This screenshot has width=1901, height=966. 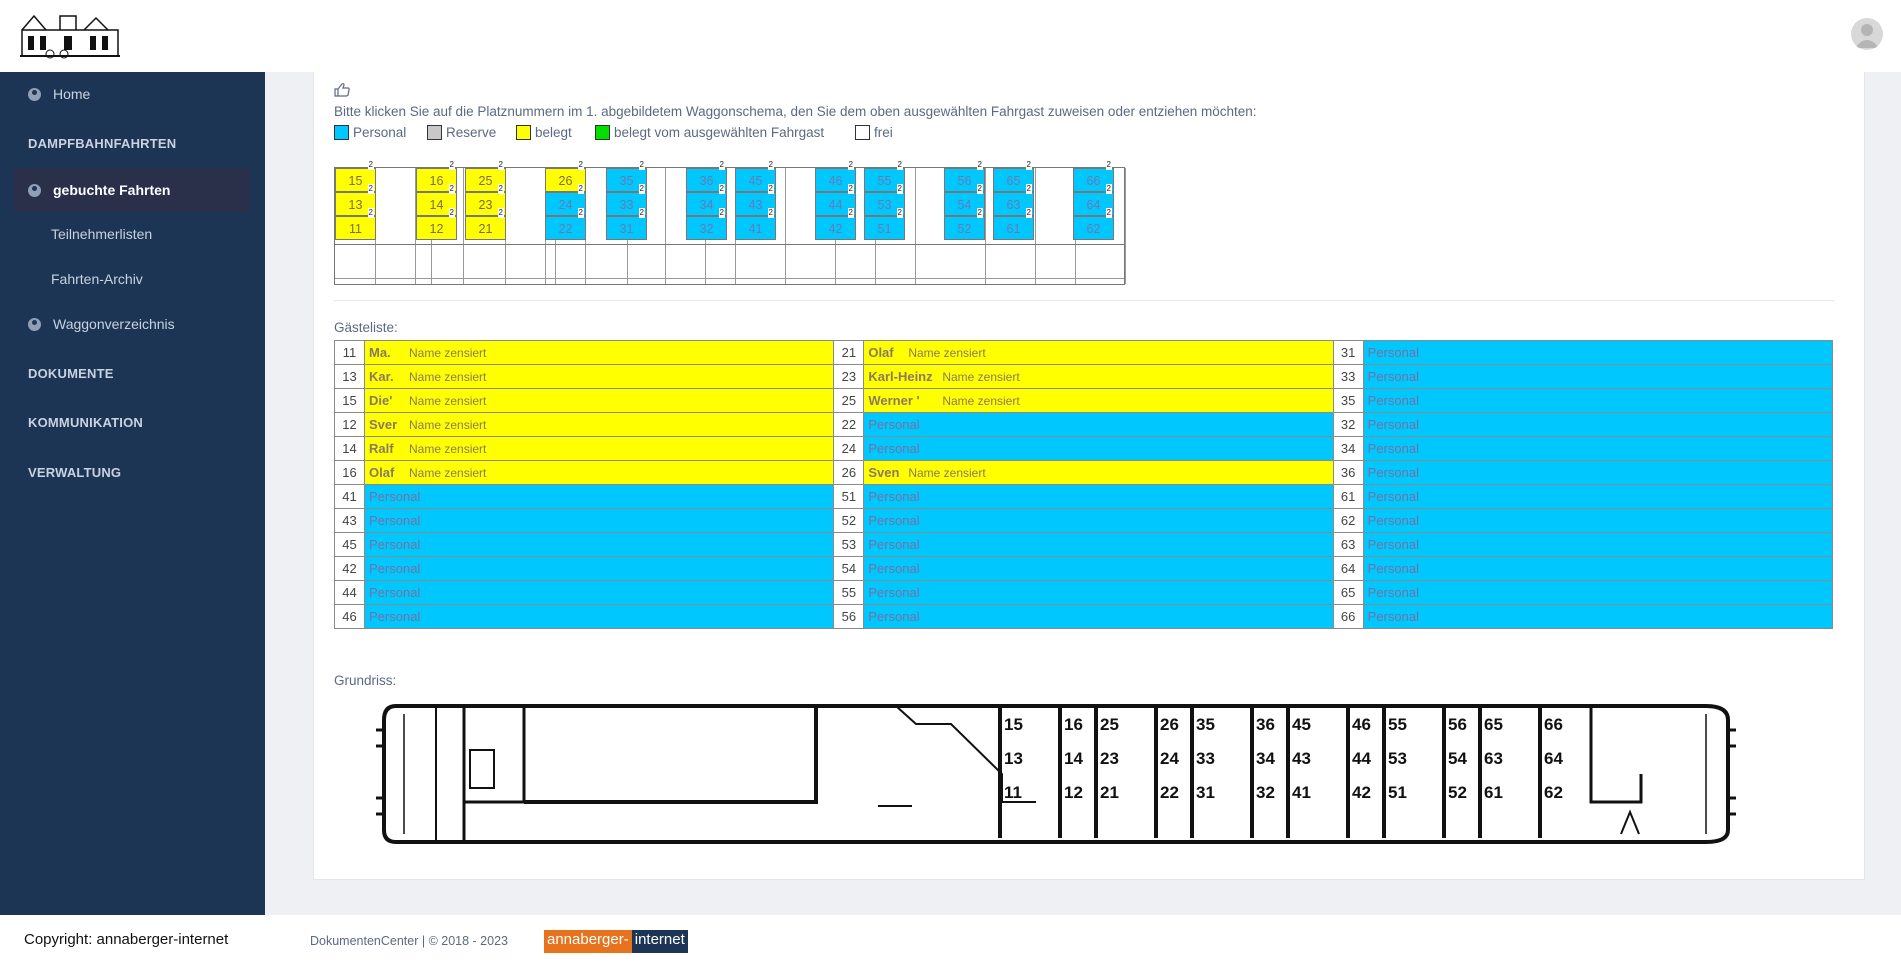 What do you see at coordinates (71, 373) in the screenshot?
I see `nav-dokumente-label: DOKUMENTE` at bounding box center [71, 373].